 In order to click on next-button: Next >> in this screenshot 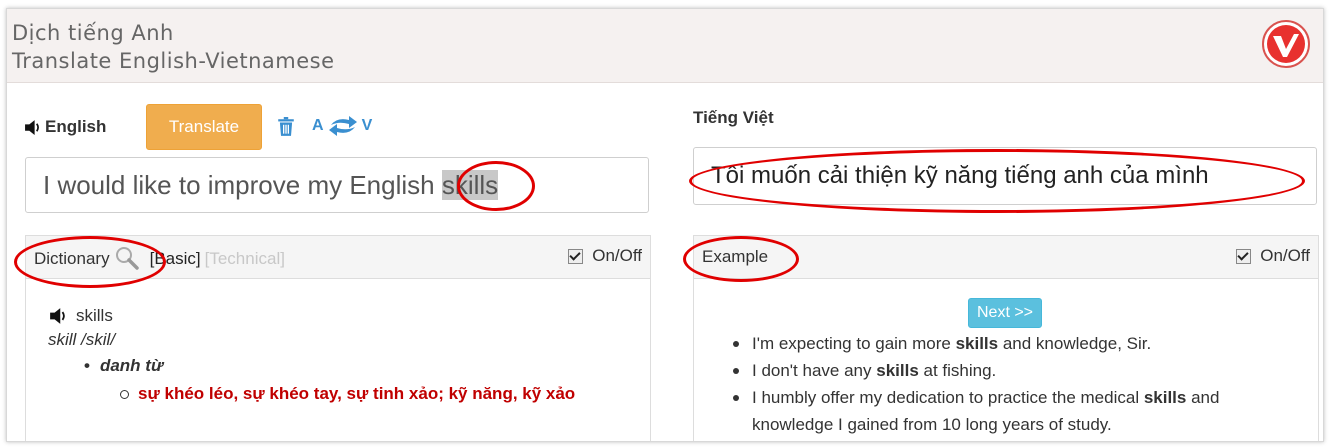, I will do `click(1005, 313)`.